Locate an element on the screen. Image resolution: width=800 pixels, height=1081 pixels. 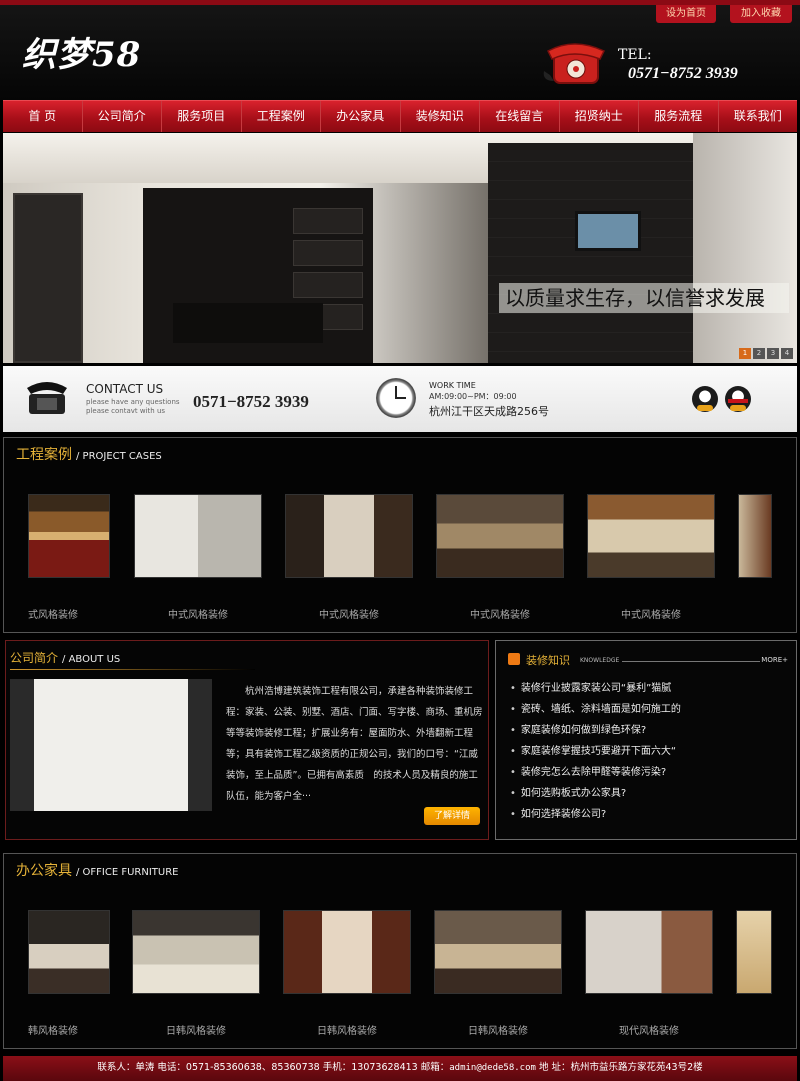
nav-knowledge: 装修知识 is located at coordinates (440, 116).